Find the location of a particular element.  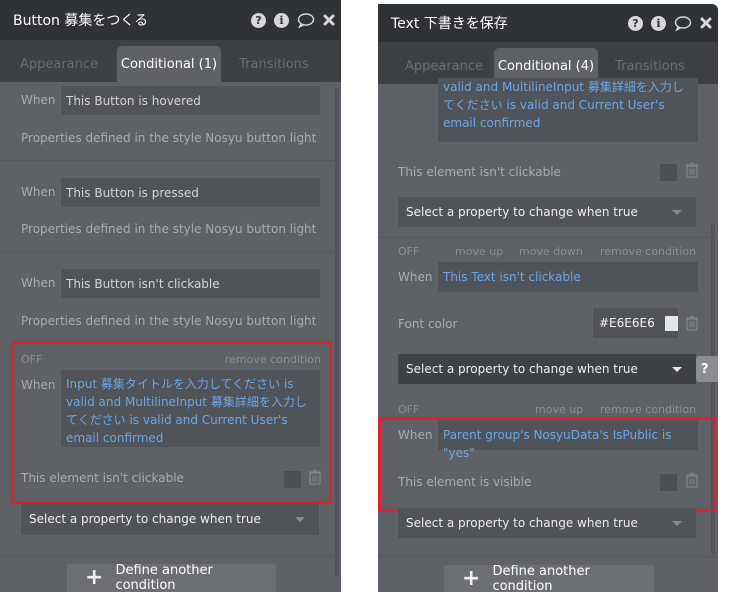

condition-expression: This Button is pressed is located at coordinates (190, 192).